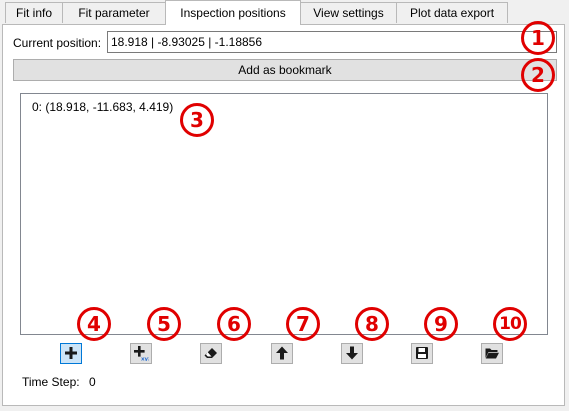  I want to click on annotation-badge-10: 10, so click(510, 324).